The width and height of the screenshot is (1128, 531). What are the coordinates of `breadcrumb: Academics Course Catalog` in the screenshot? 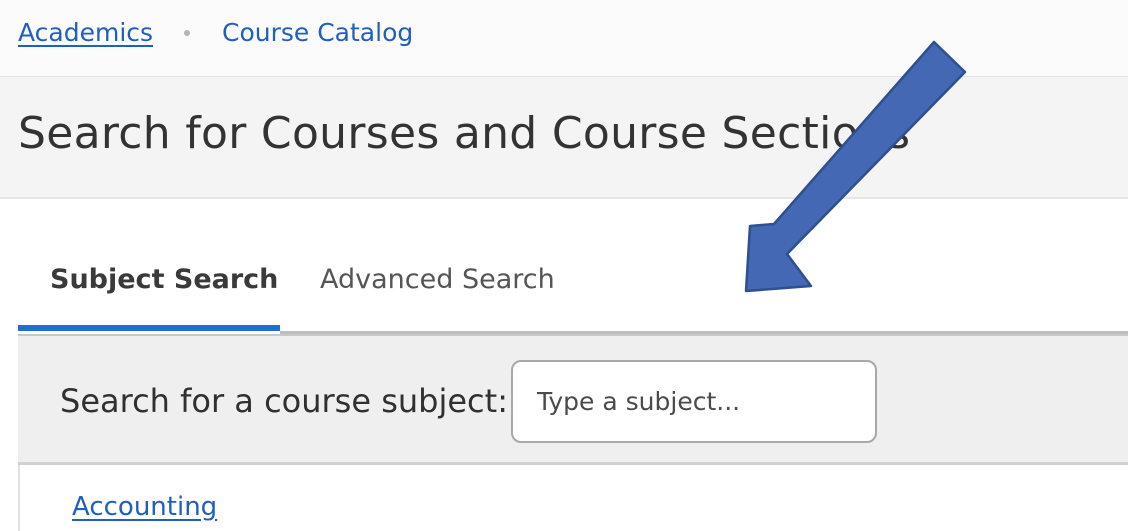 It's located at (564, 38).